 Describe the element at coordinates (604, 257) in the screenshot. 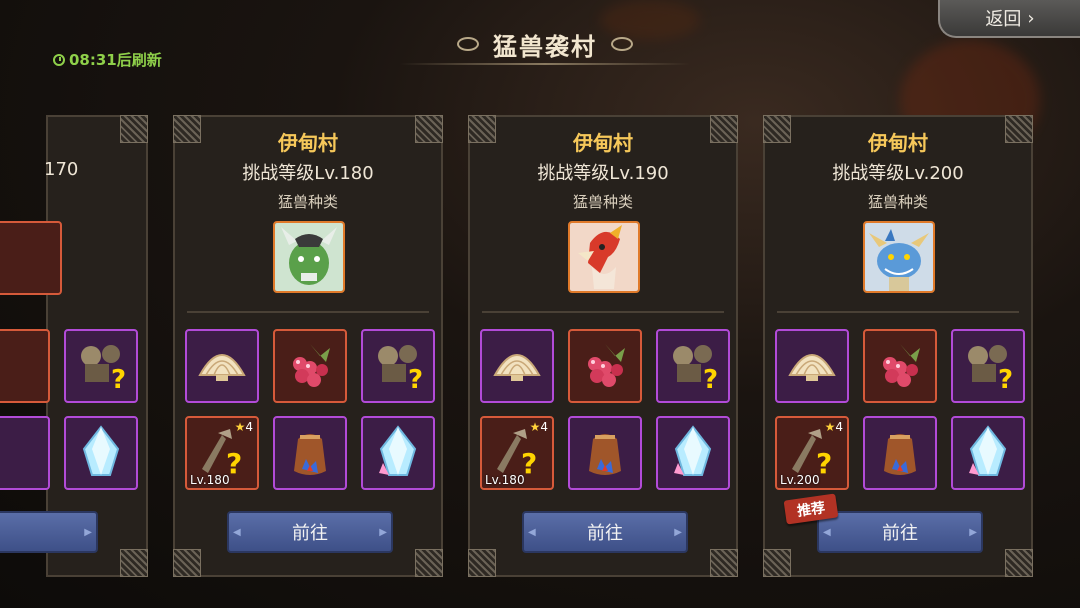

I see `fire-bird-portrait` at that location.